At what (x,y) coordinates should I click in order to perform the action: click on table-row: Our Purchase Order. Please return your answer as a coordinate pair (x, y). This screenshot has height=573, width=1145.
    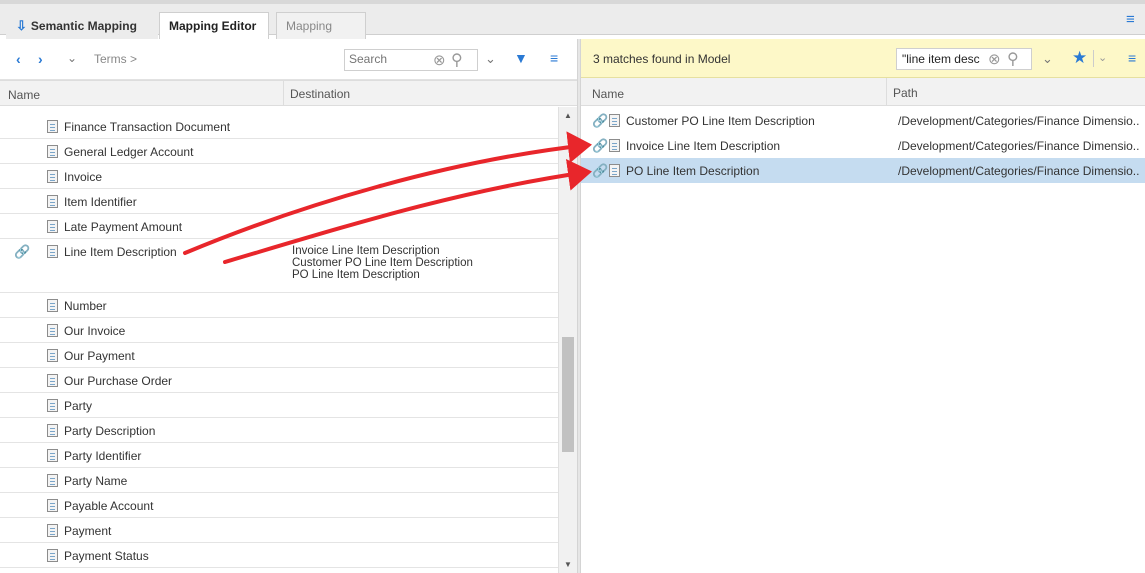
    Looking at the image, I should click on (279, 380).